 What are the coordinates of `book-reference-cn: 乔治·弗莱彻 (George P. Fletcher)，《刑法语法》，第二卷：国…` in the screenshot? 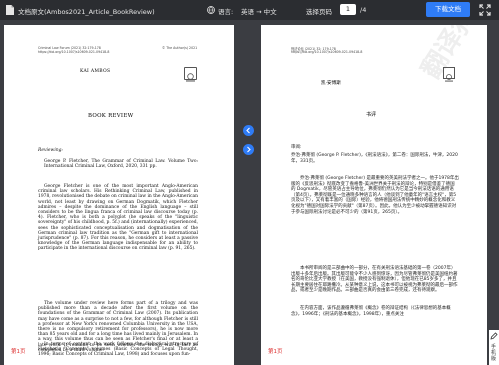 It's located at (374, 158).